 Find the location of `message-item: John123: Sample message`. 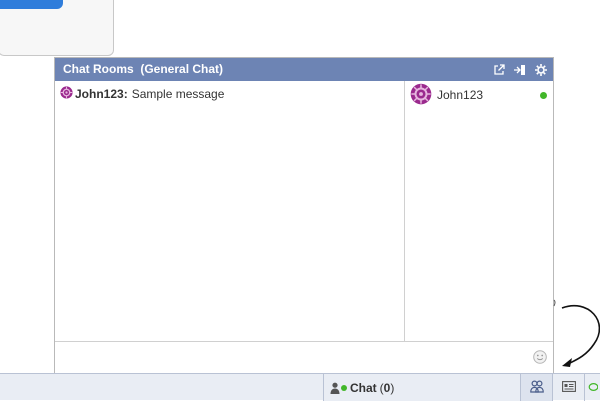

message-item: John123: Sample message is located at coordinates (142, 94).